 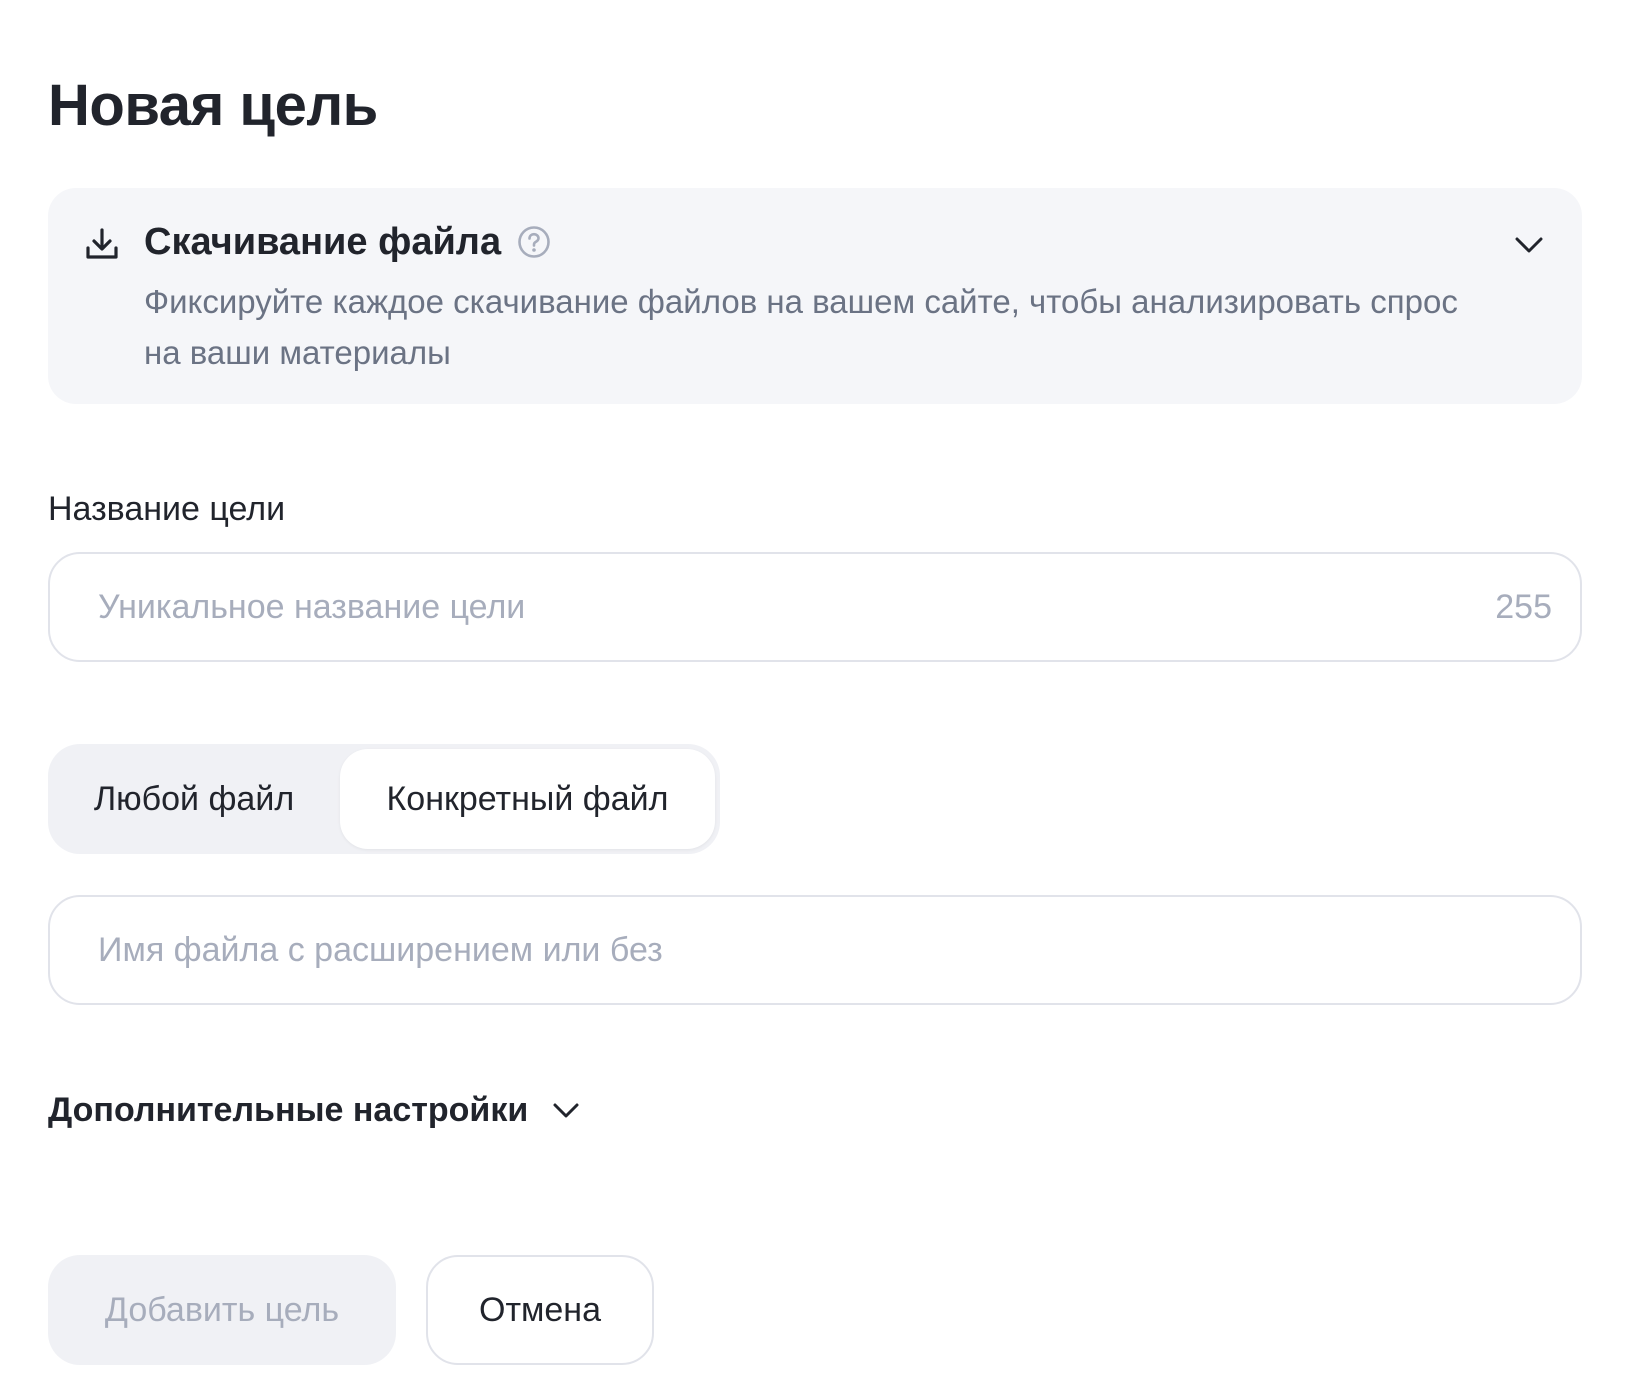 I want to click on segment-specific-file: Конкретный файл, so click(x=527, y=799).